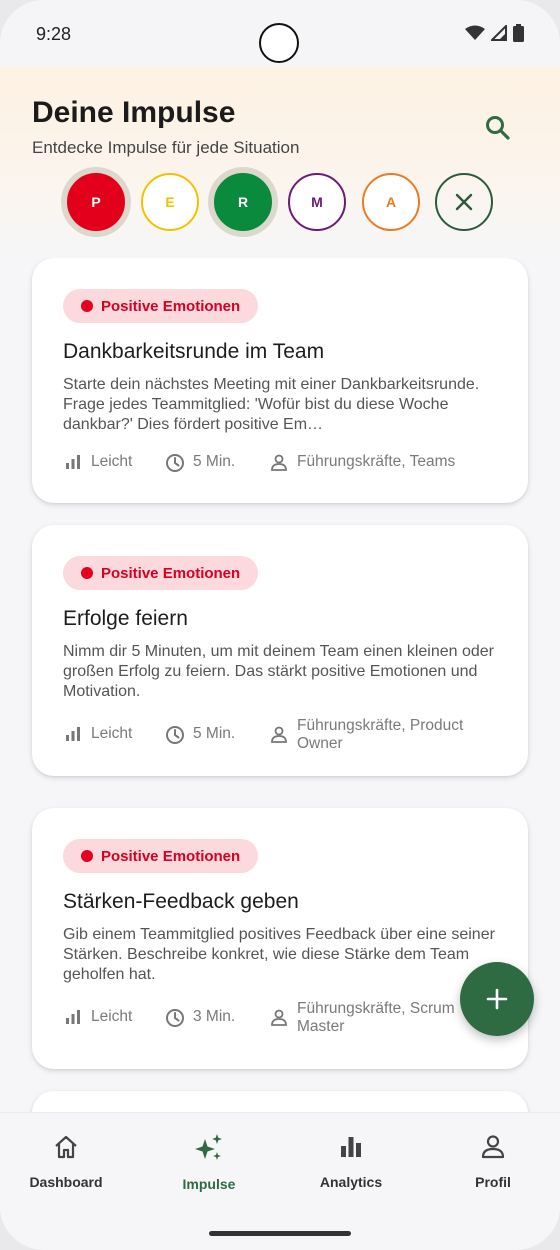 The height and width of the screenshot is (1250, 560). I want to click on audience-label: Führungskräfte, Product Owner, so click(380, 734).